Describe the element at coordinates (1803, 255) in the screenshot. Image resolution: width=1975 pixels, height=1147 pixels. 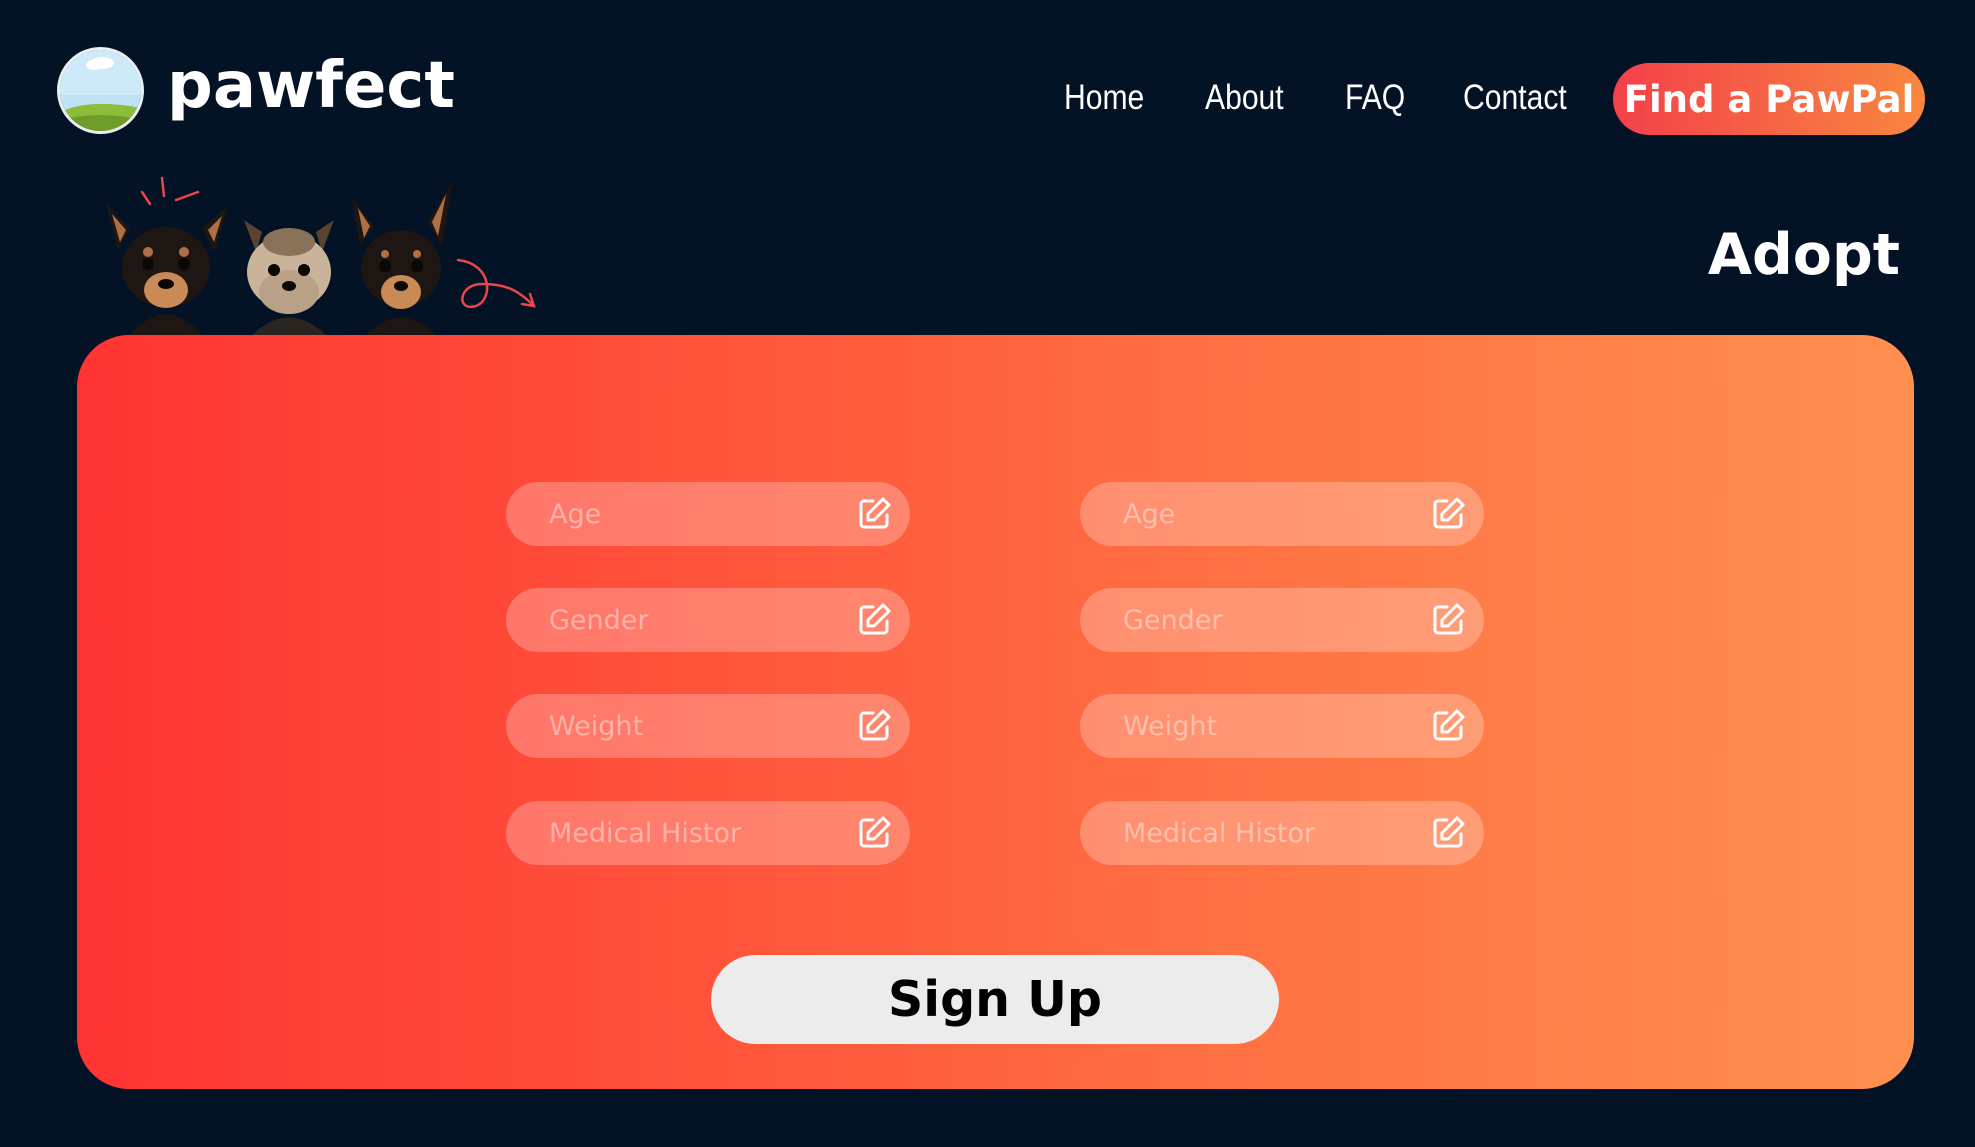
I see `page-title: Adopt` at that location.